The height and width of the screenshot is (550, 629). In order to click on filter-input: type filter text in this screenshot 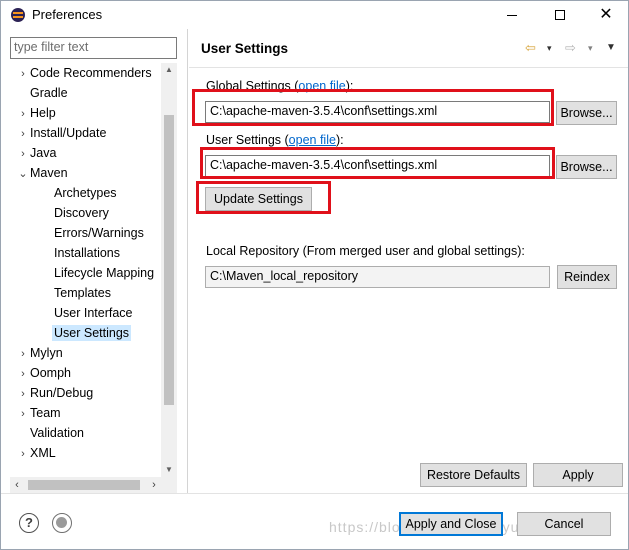, I will do `click(93, 48)`.